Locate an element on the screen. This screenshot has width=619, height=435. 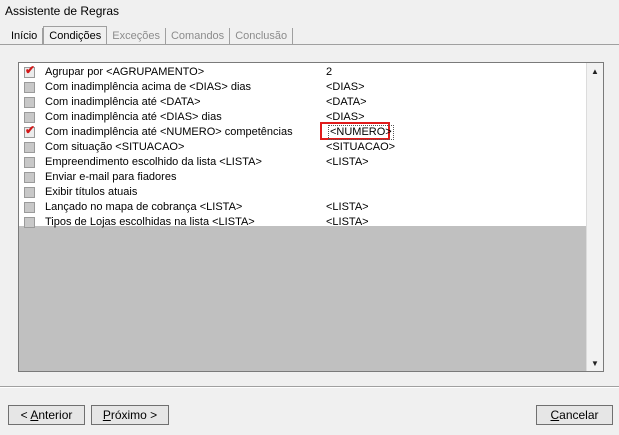
condition-value: <SITUACAO> is located at coordinates (360, 147).